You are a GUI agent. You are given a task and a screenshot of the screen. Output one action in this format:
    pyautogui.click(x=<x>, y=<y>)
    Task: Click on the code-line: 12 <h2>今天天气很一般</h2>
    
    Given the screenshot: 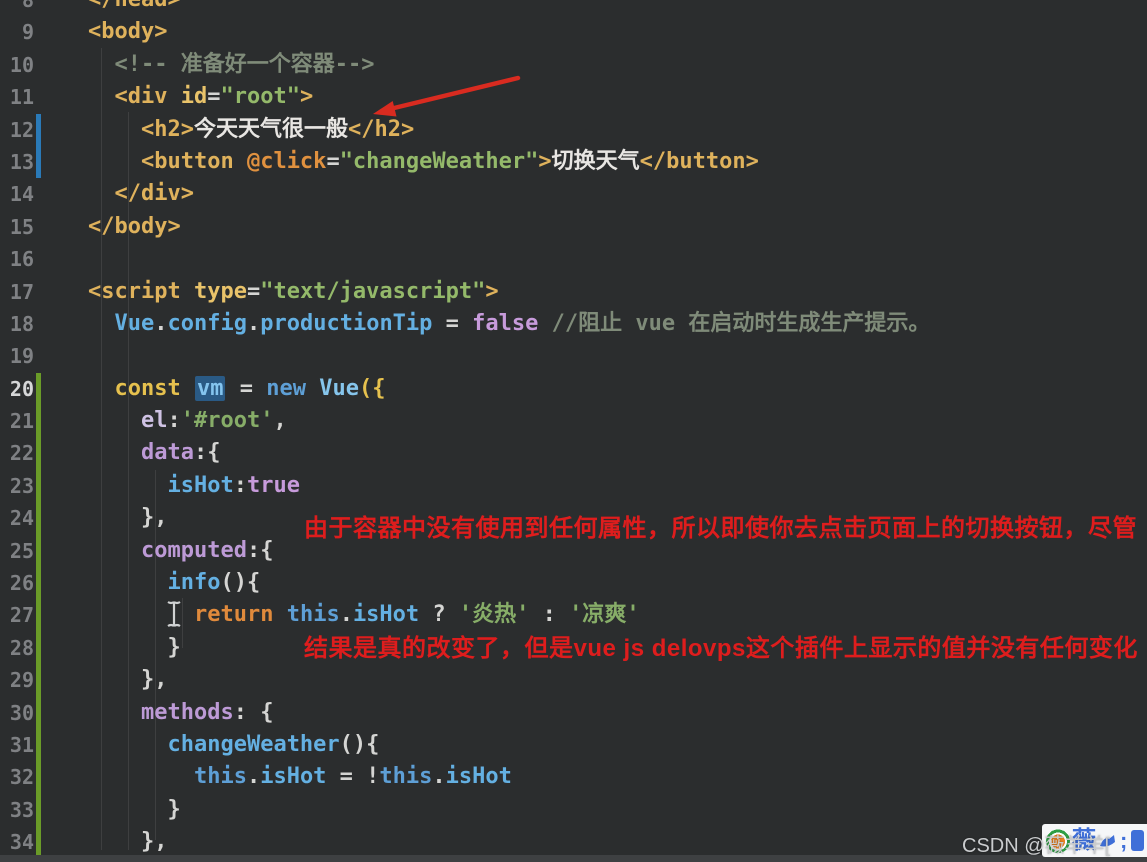 What is the action you would take?
    pyautogui.click(x=573, y=129)
    